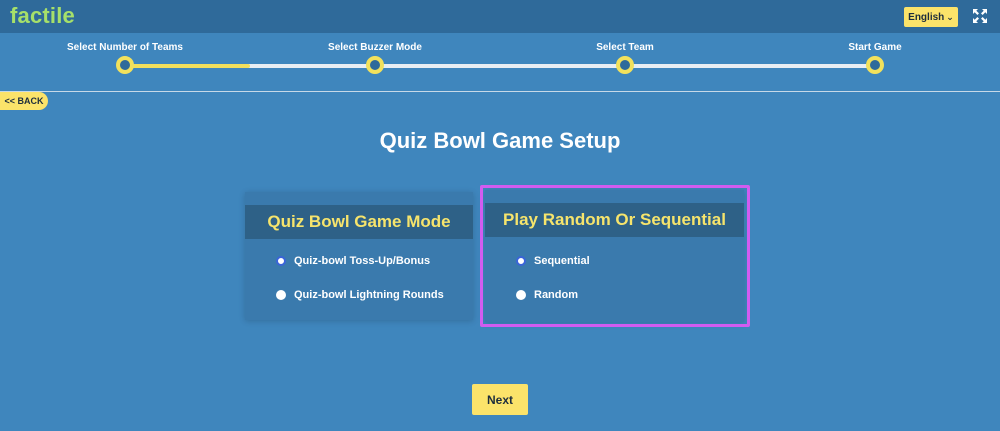 Image resolution: width=1000 pixels, height=431 pixels. I want to click on step-dot-start, so click(875, 65).